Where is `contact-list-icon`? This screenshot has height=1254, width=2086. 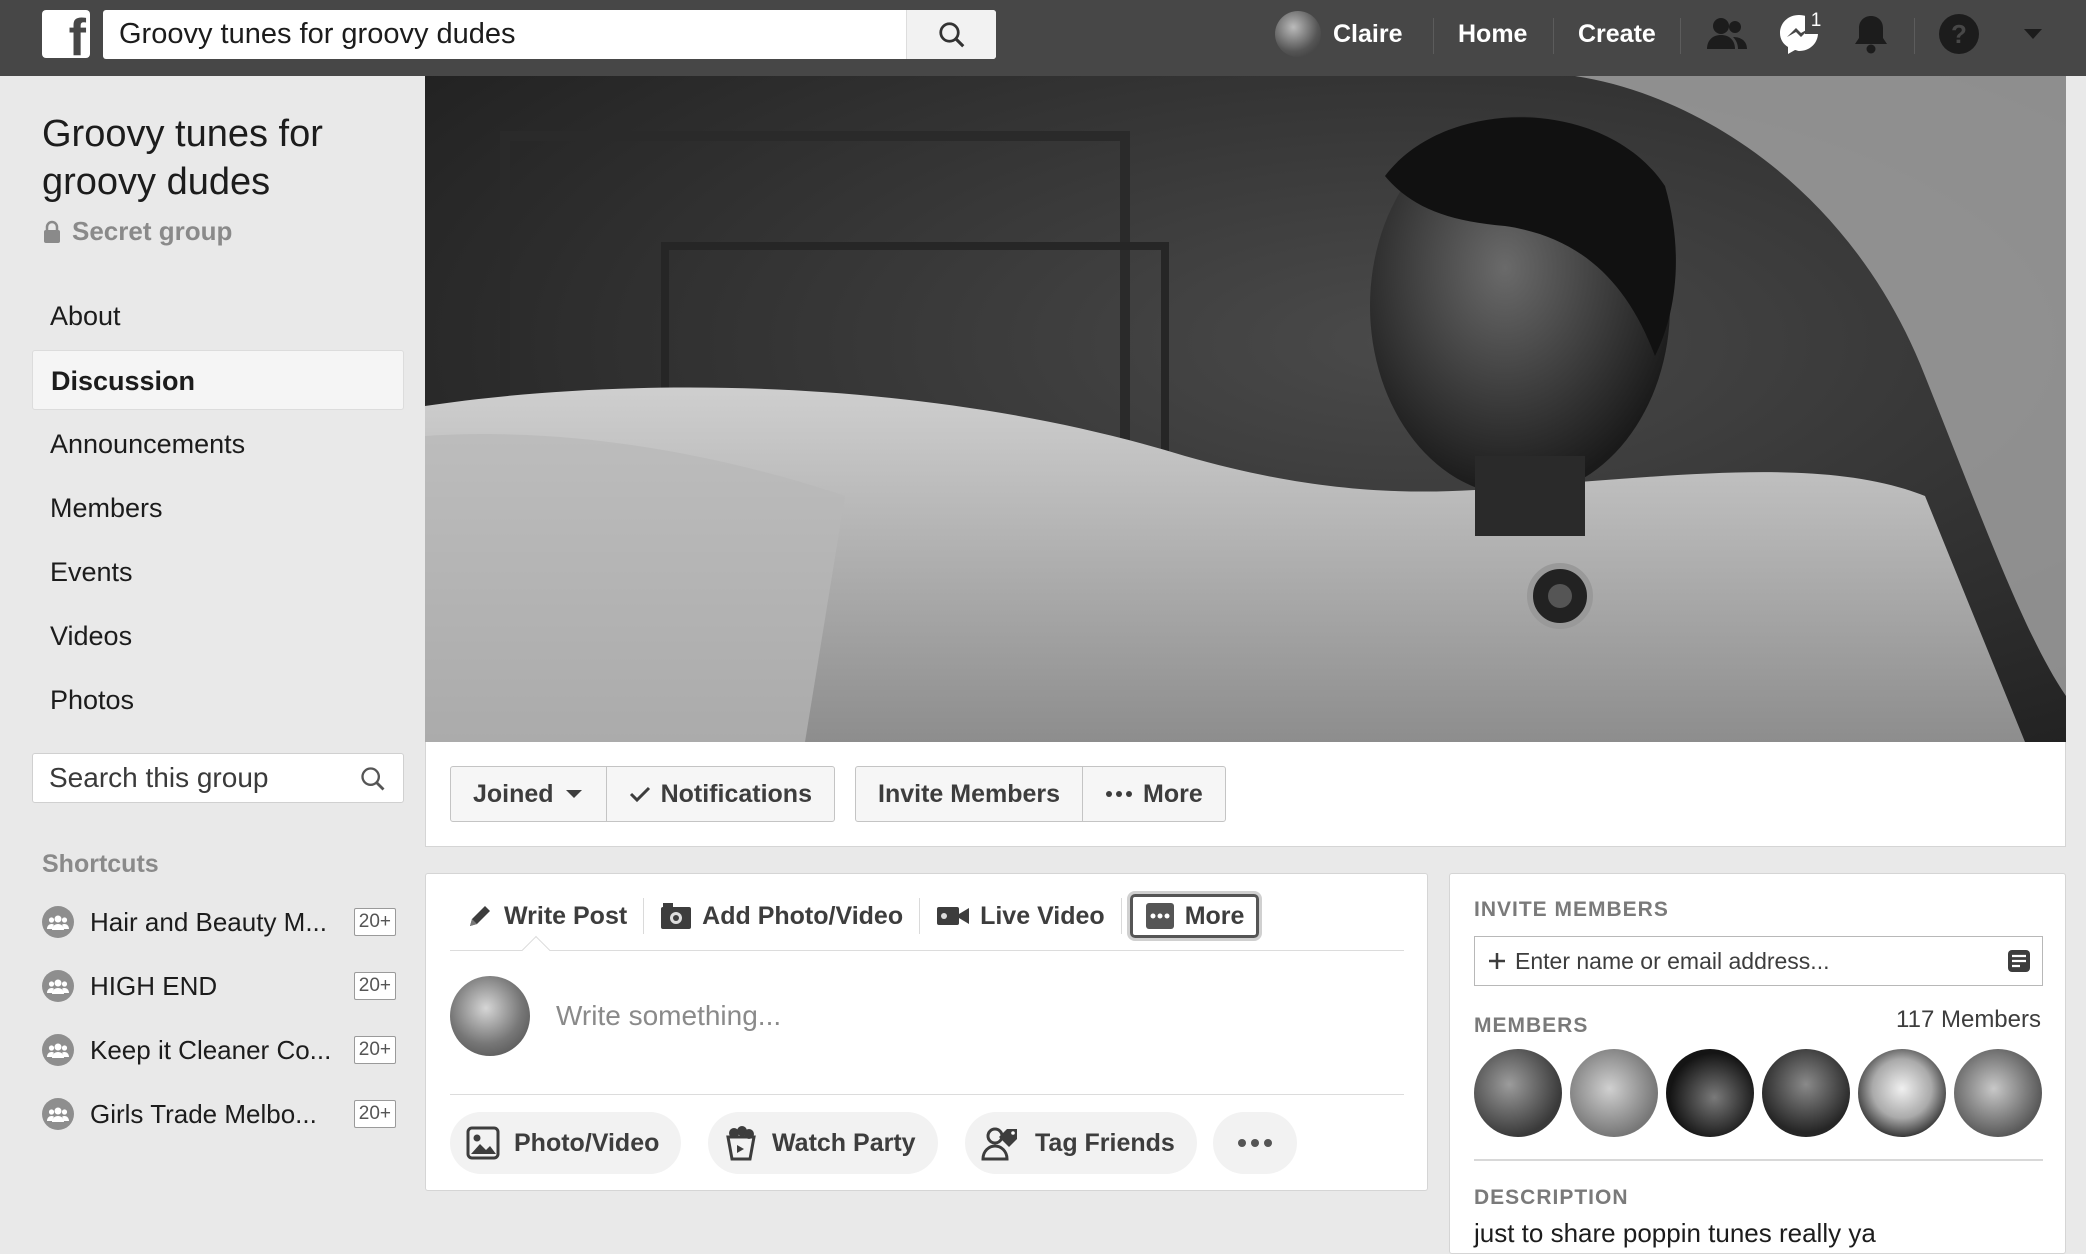 contact-list-icon is located at coordinates (2019, 961).